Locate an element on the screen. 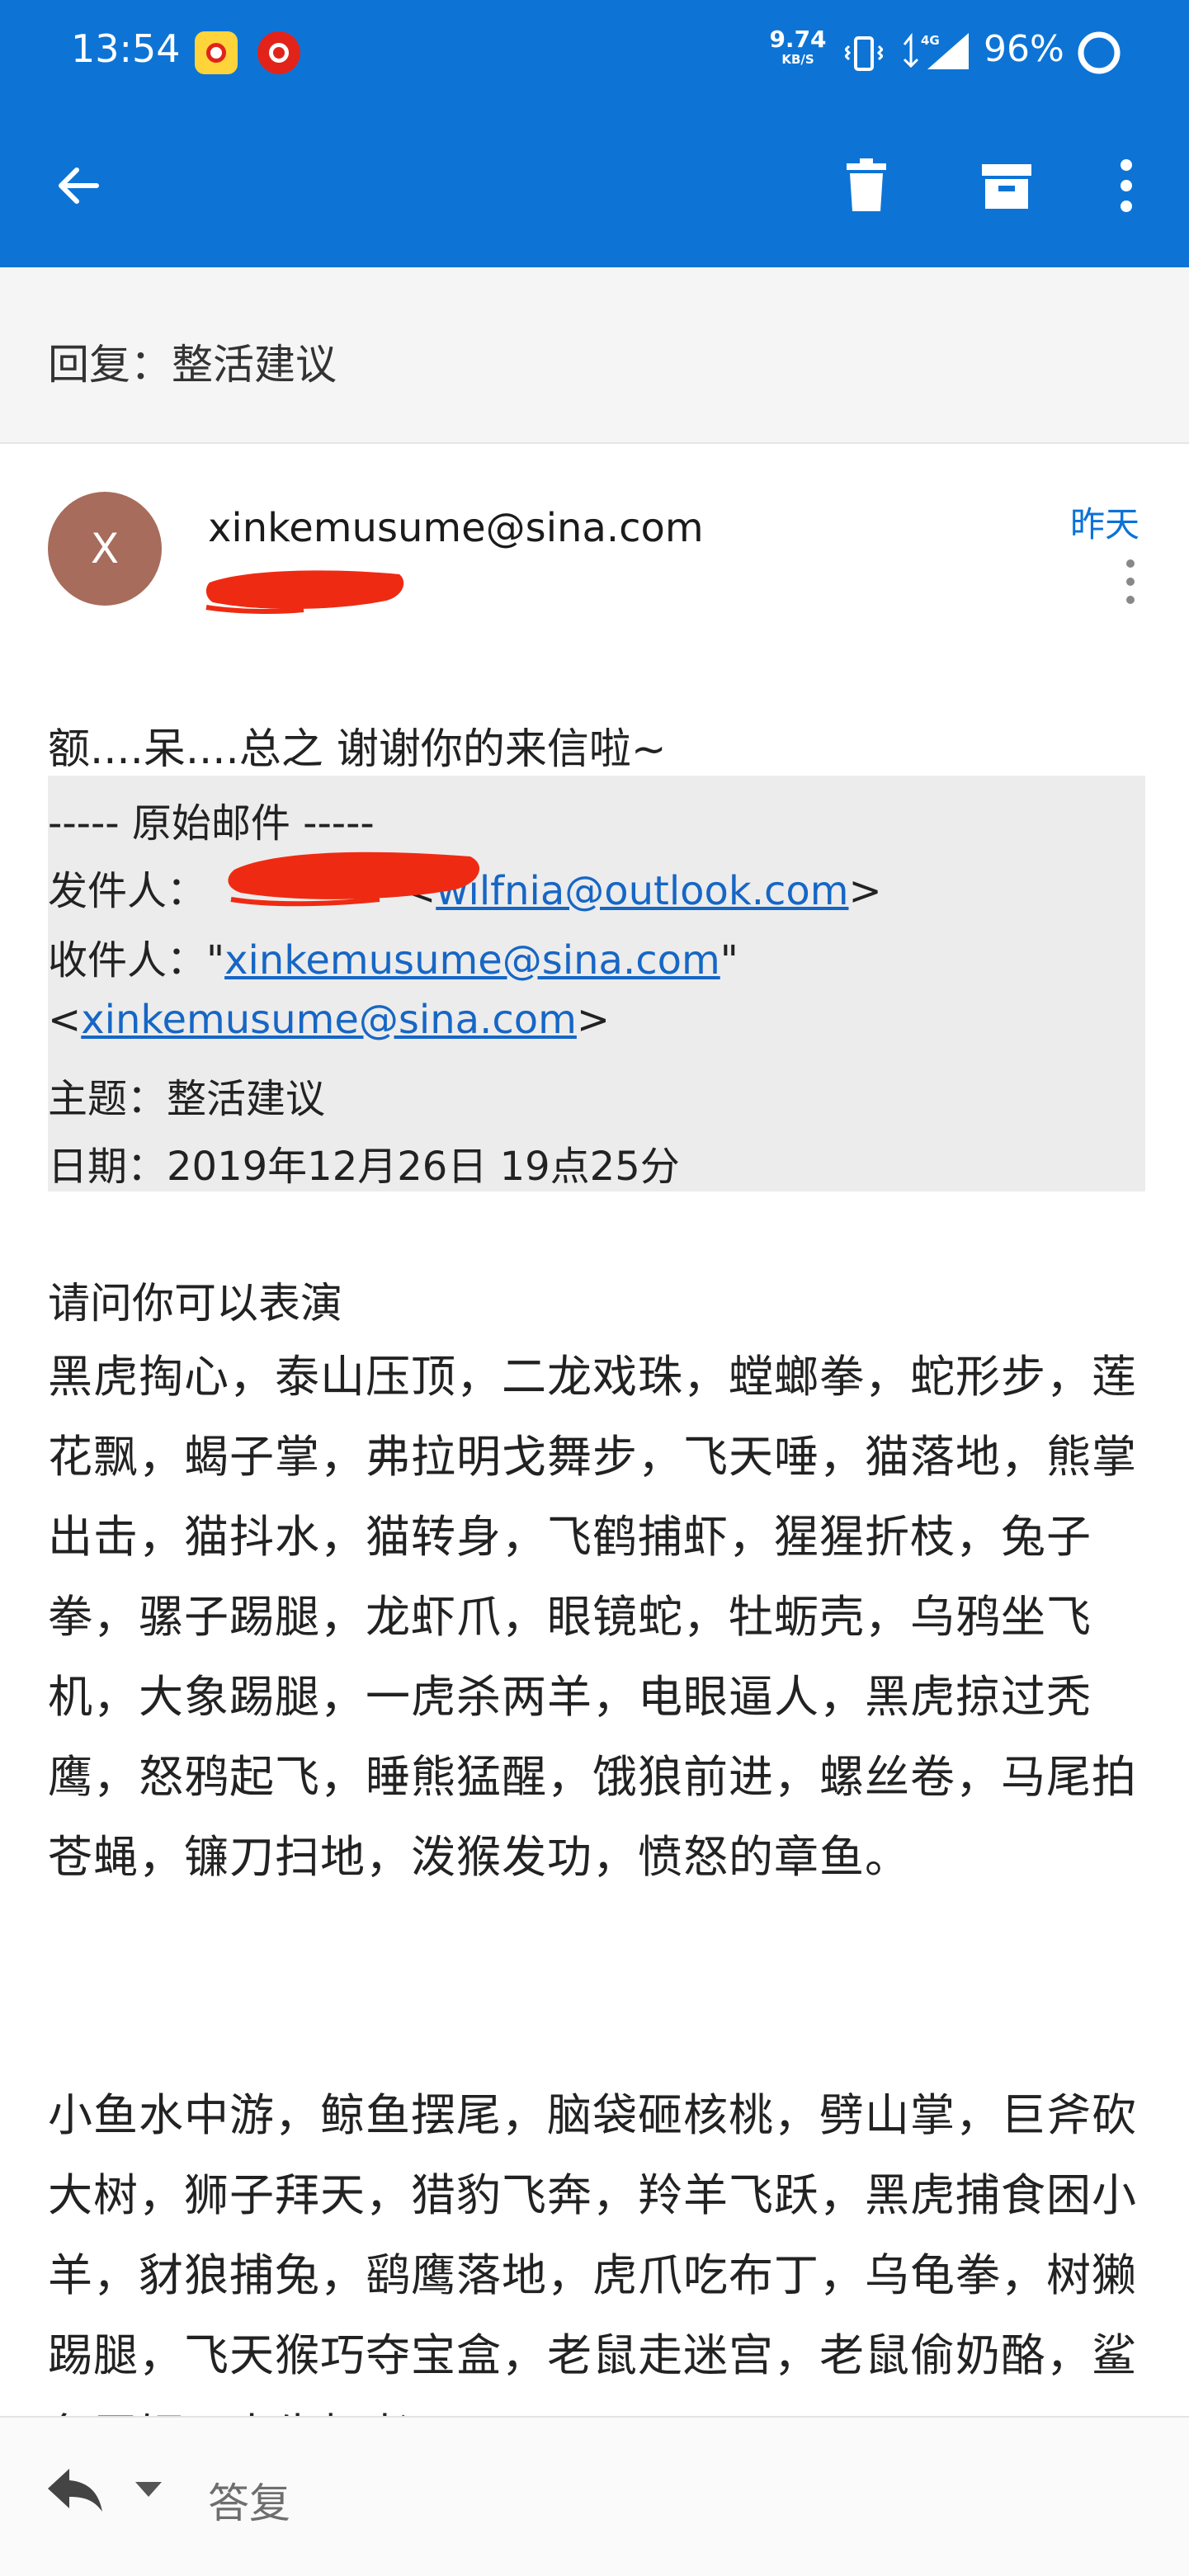 The image size is (1189, 2576). body-lead-line: 请问你可以表演 is located at coordinates (196, 1304).